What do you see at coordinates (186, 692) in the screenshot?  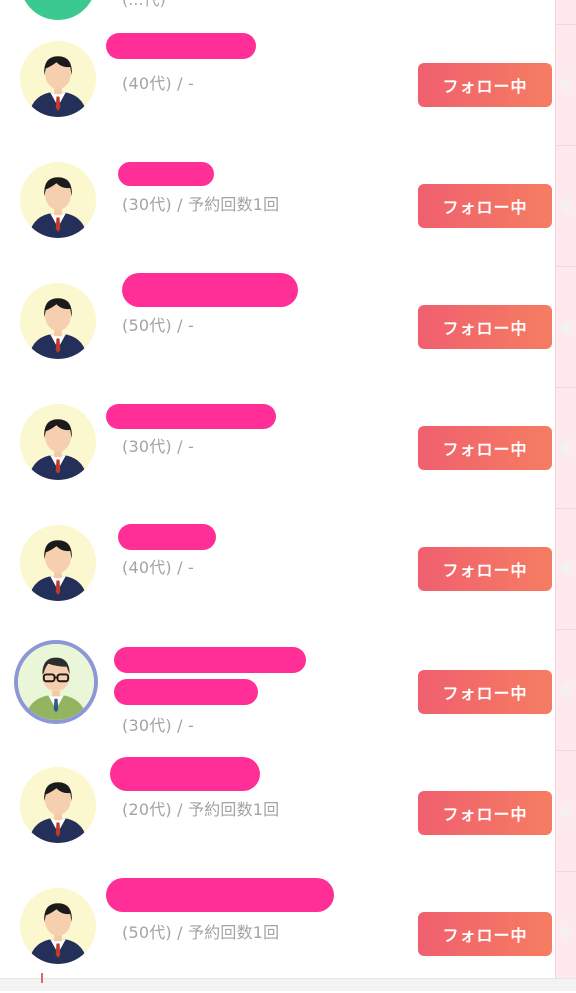 I see `redacted-username-line2` at bounding box center [186, 692].